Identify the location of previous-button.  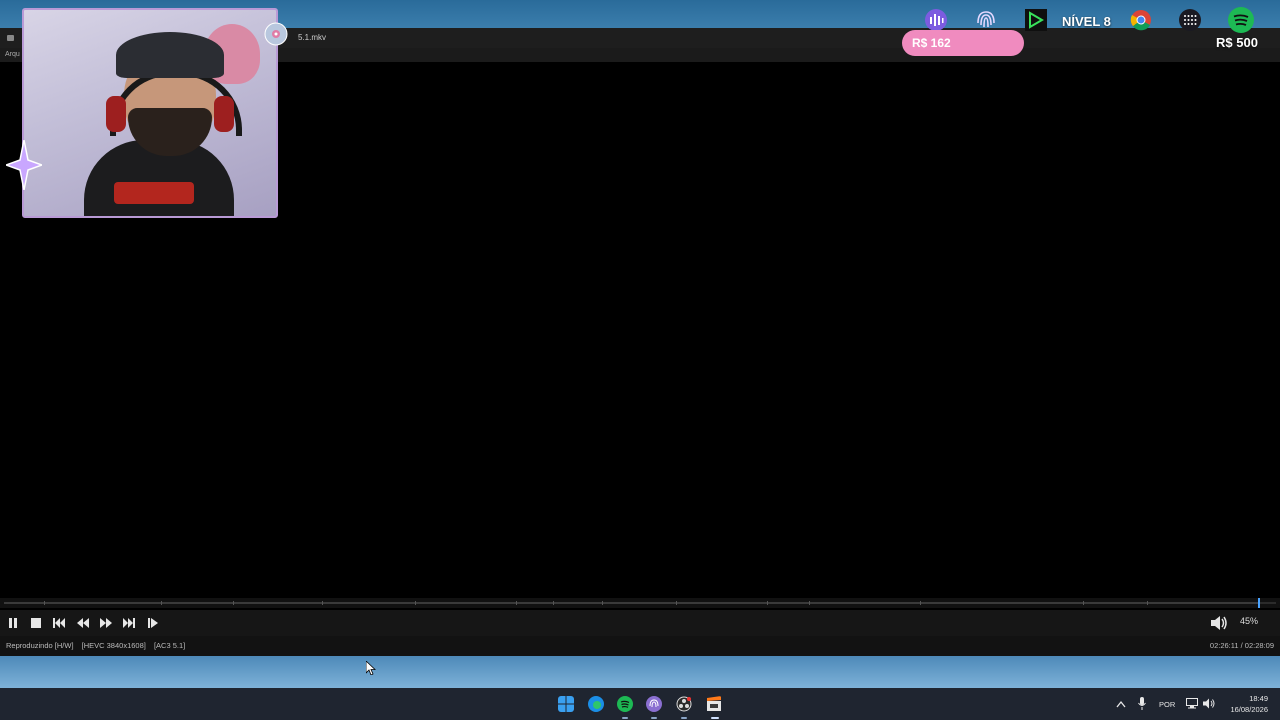
(59, 623).